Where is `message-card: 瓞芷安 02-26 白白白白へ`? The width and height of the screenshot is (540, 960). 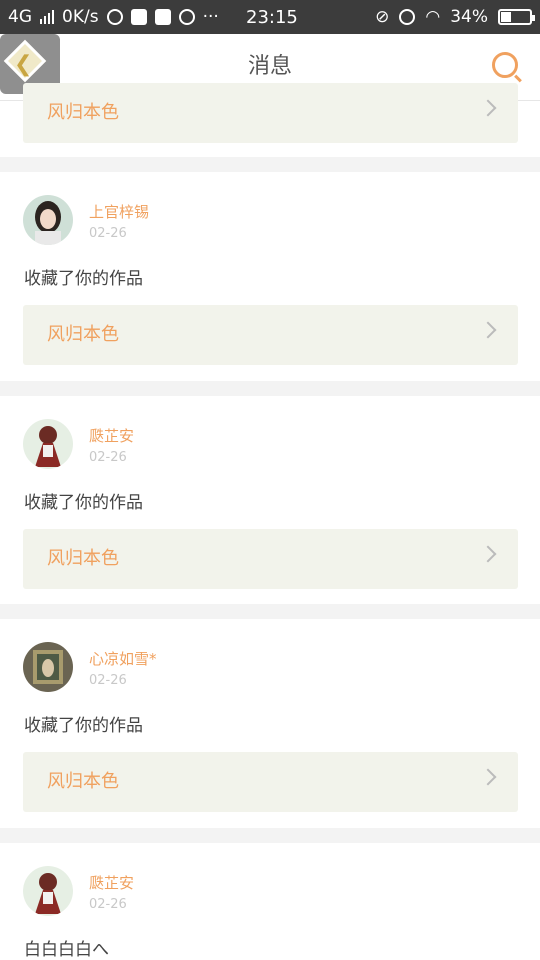 message-card: 瓞芷安 02-26 白白白白へ is located at coordinates (270, 901).